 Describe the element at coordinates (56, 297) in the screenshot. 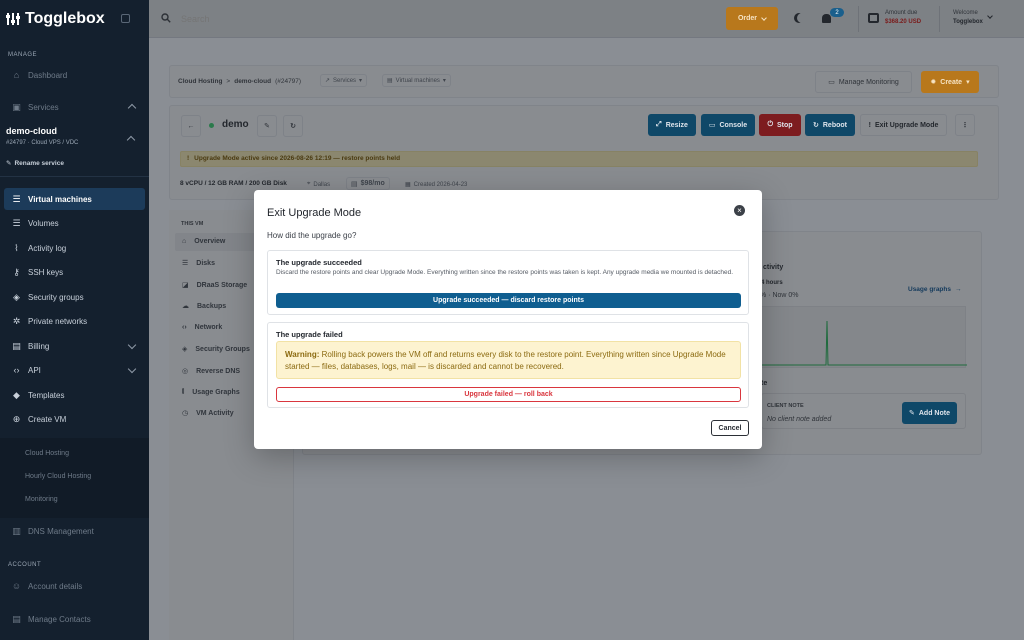

I see `sidebar-item-label: Security groups` at that location.